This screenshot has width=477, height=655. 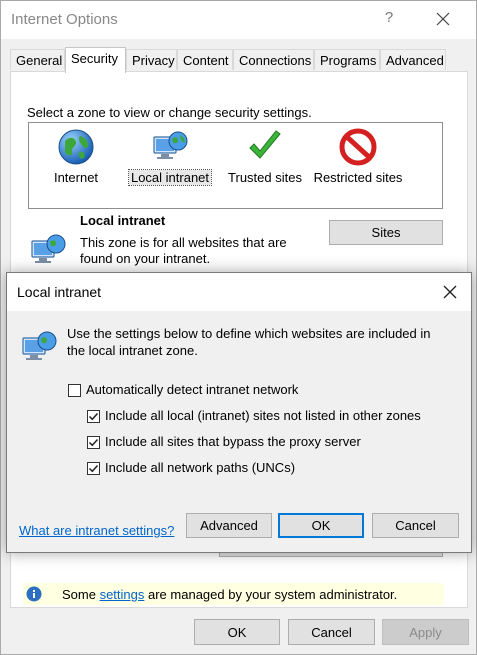 I want to click on include-bypass-proxy-checkbox, so click(x=93, y=442).